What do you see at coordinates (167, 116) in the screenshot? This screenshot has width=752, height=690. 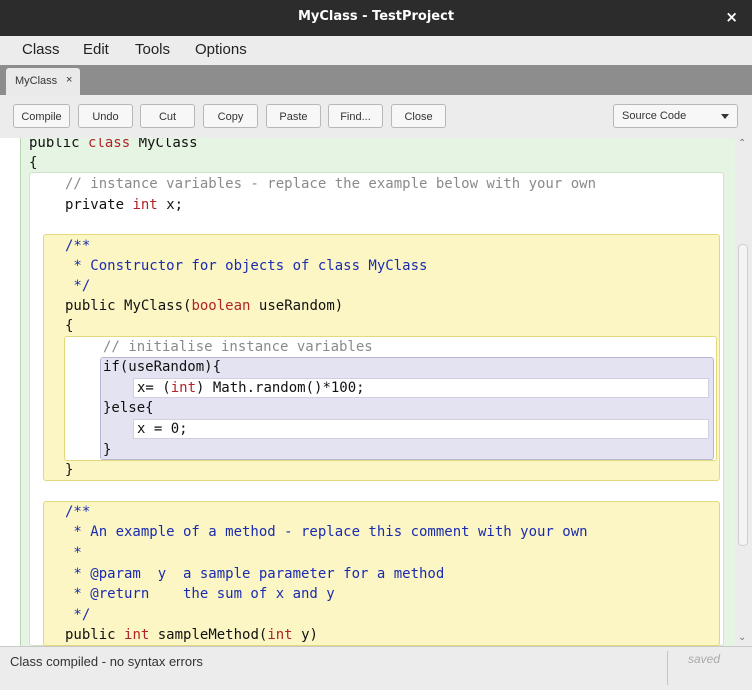 I see `cut-button: Cut` at bounding box center [167, 116].